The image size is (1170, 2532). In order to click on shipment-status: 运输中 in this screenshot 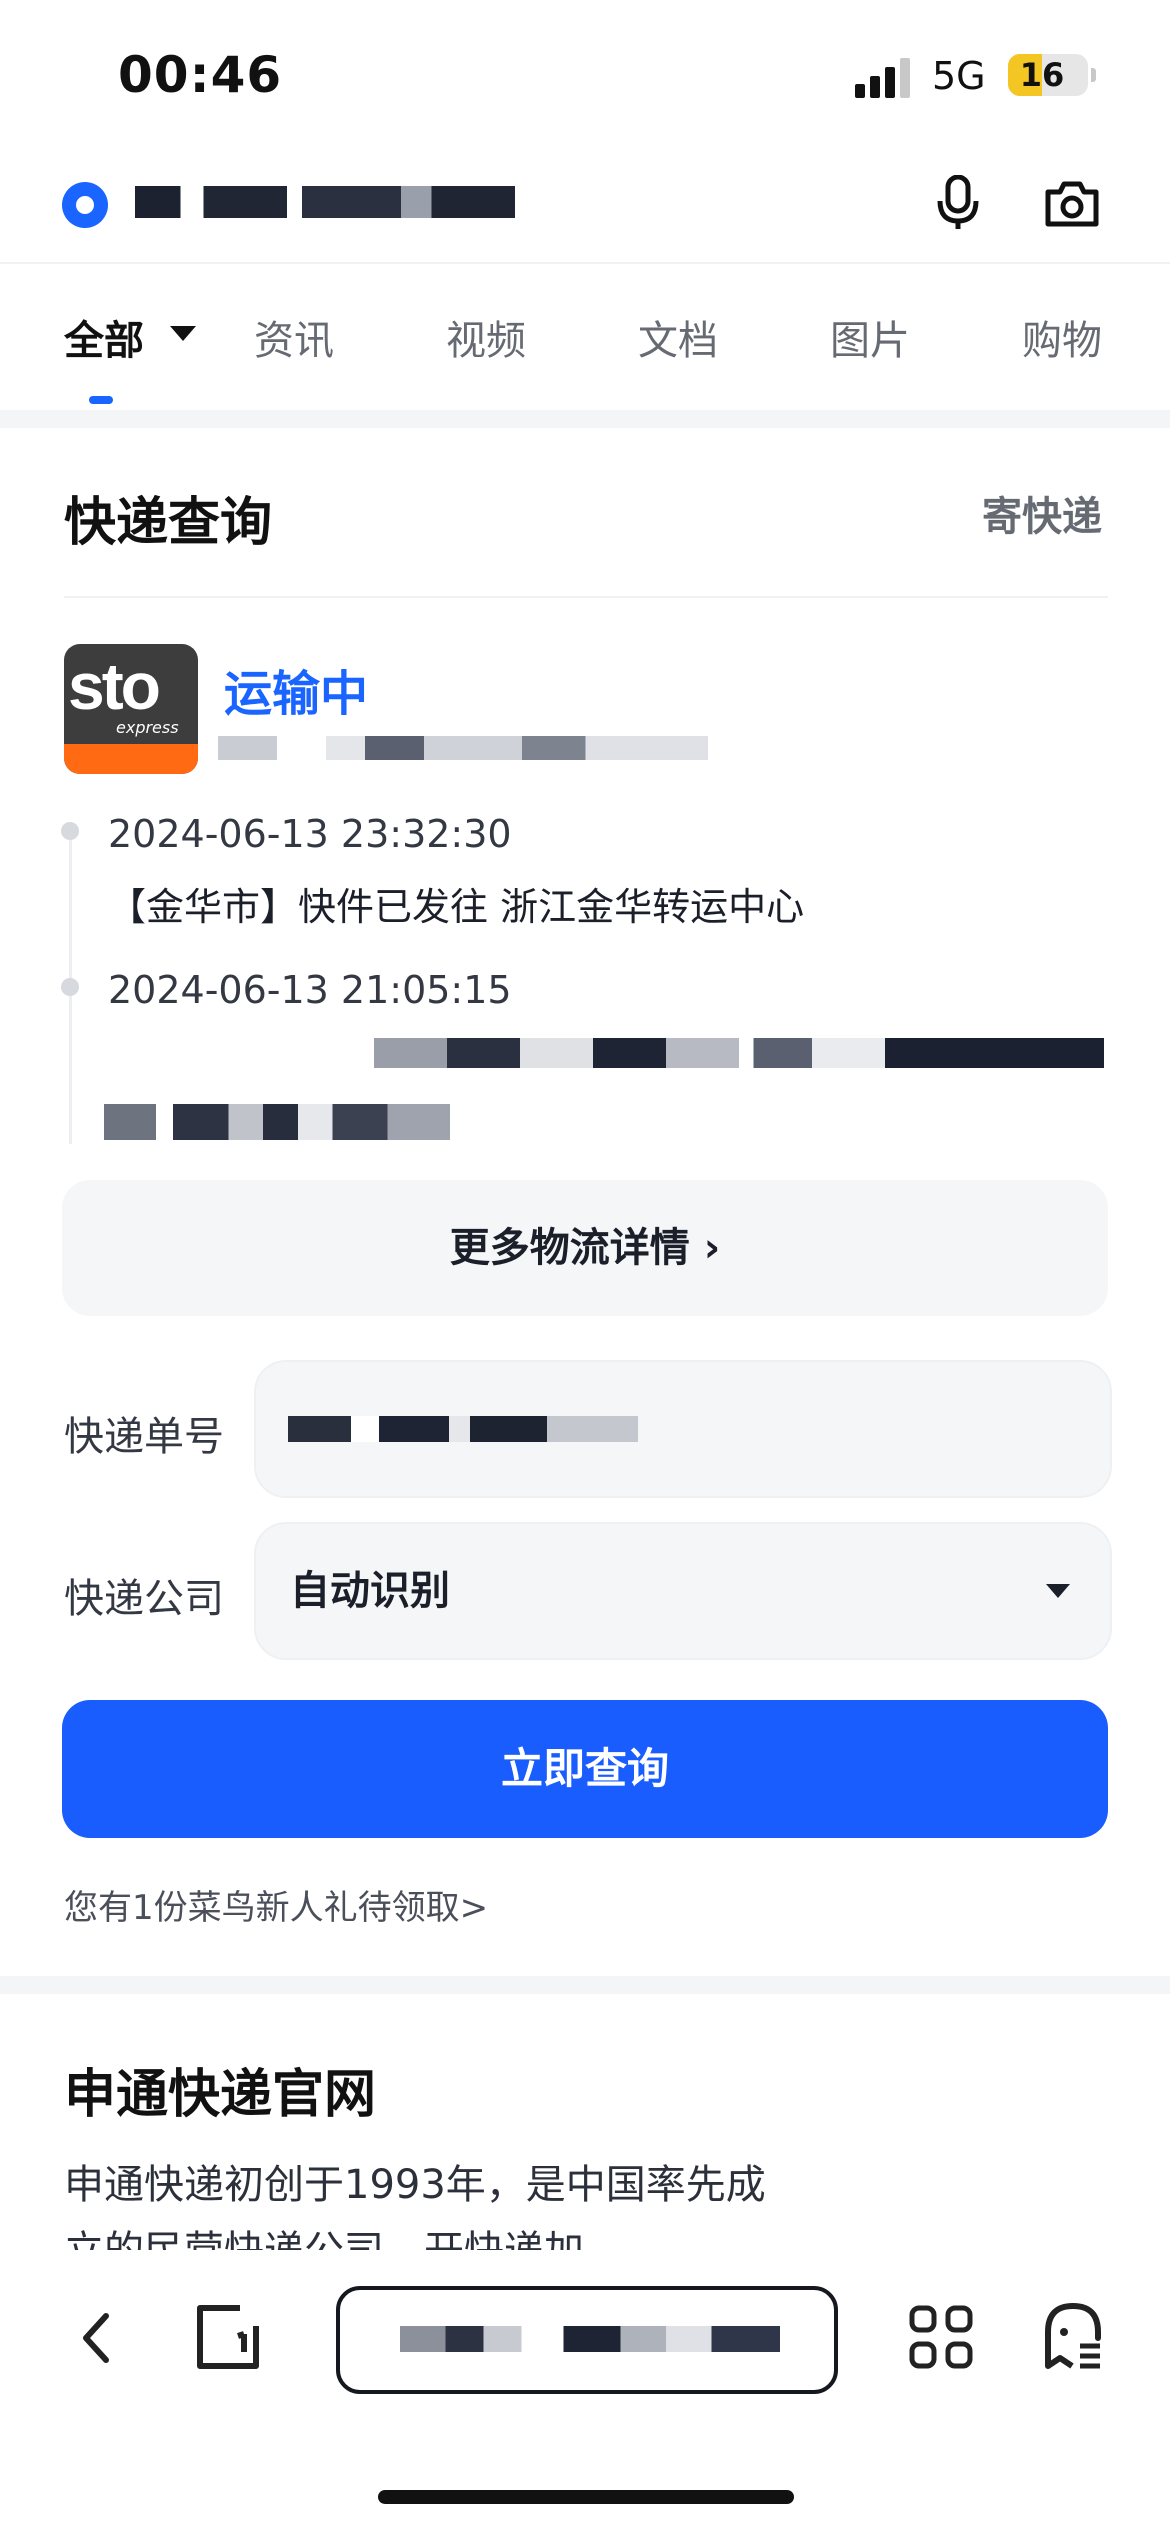, I will do `click(296, 694)`.